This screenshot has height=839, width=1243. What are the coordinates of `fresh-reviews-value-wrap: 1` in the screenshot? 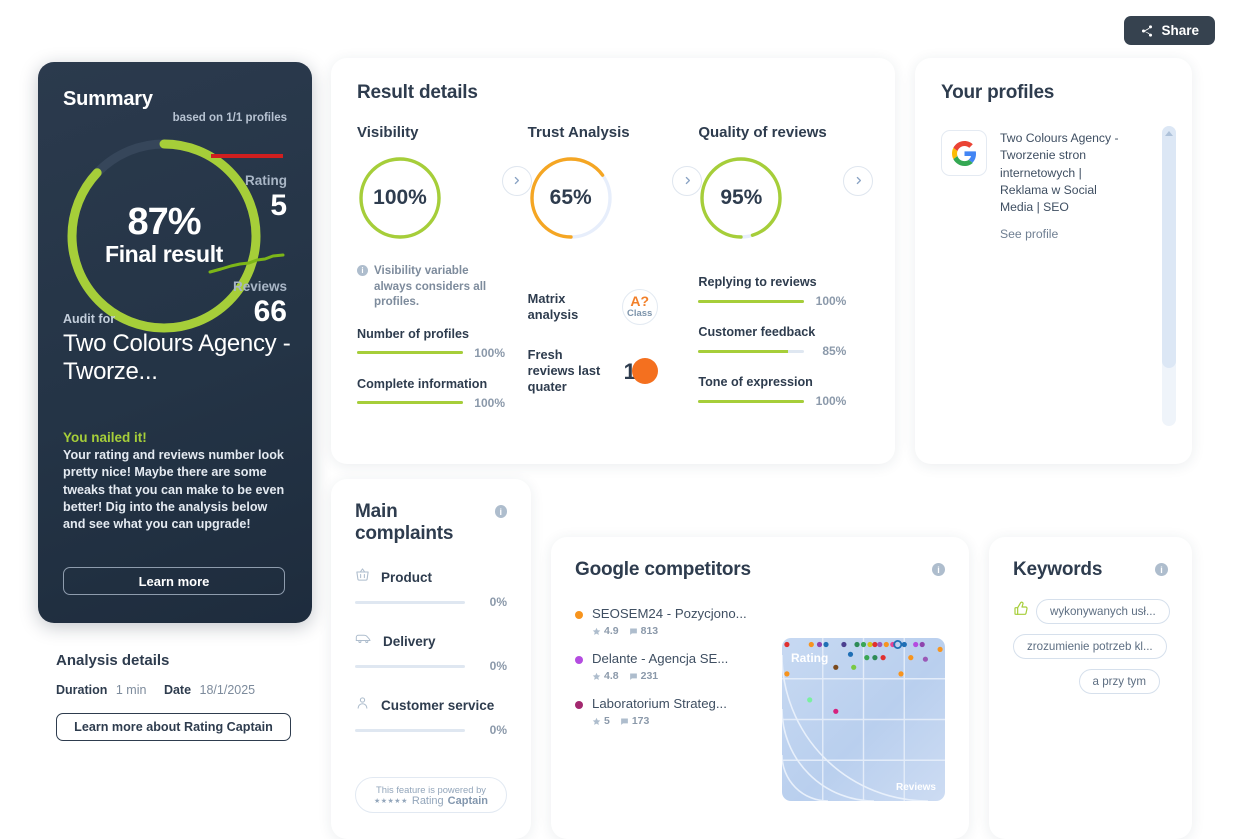 It's located at (642, 371).